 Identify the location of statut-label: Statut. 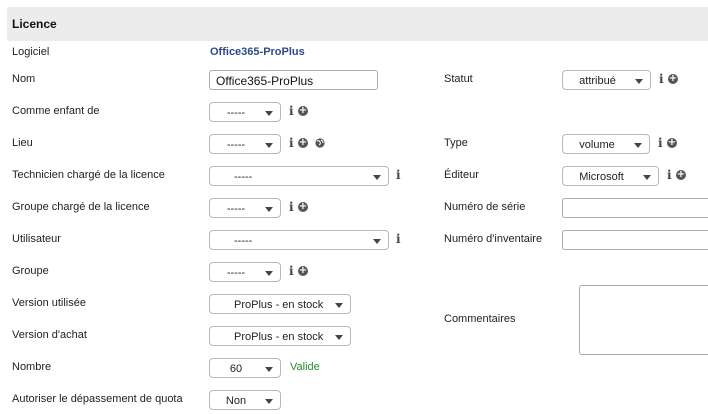
(458, 79).